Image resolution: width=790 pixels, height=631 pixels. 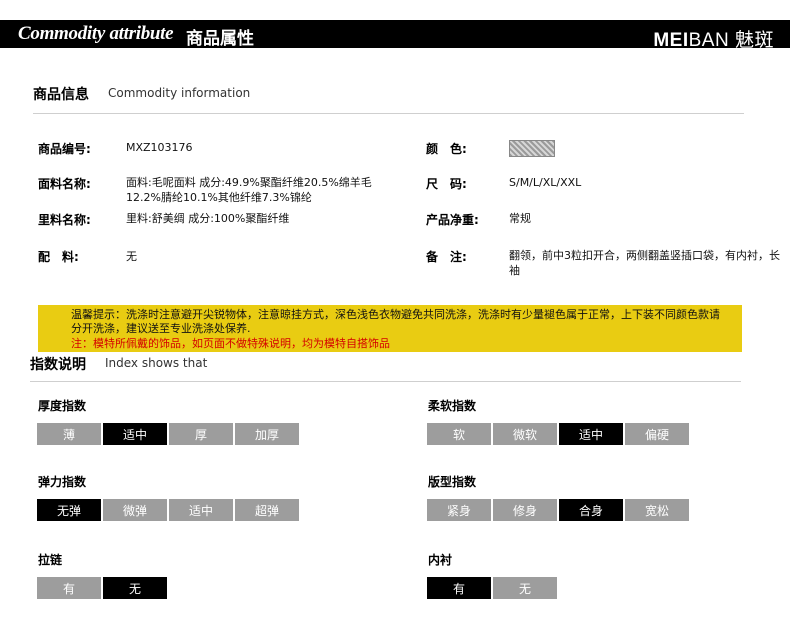 I want to click on accessory-label: 配 料:, so click(x=58, y=257).